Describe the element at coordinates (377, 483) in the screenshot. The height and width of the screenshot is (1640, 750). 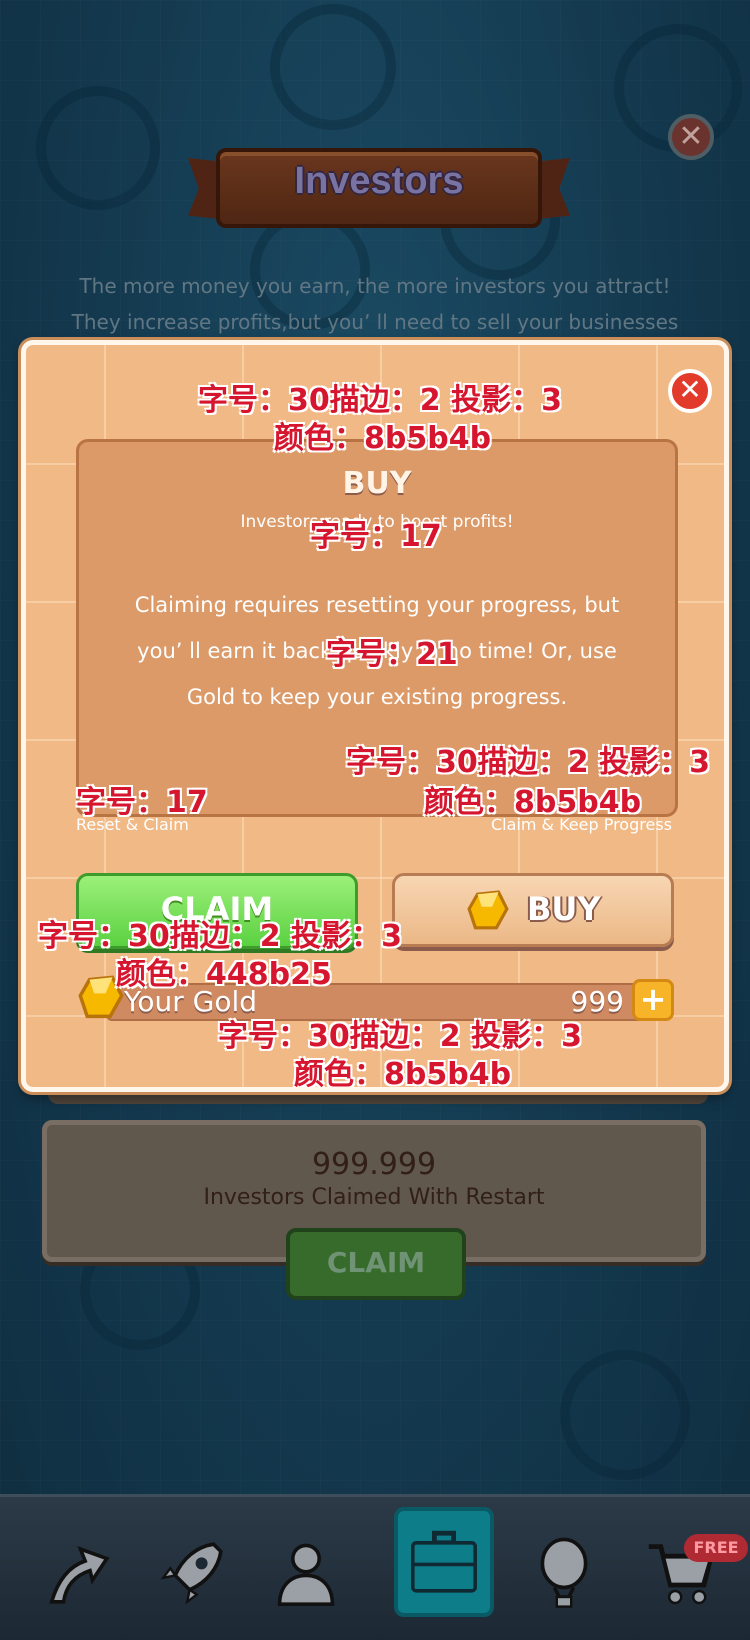
I see `modal-title: BUY` at that location.